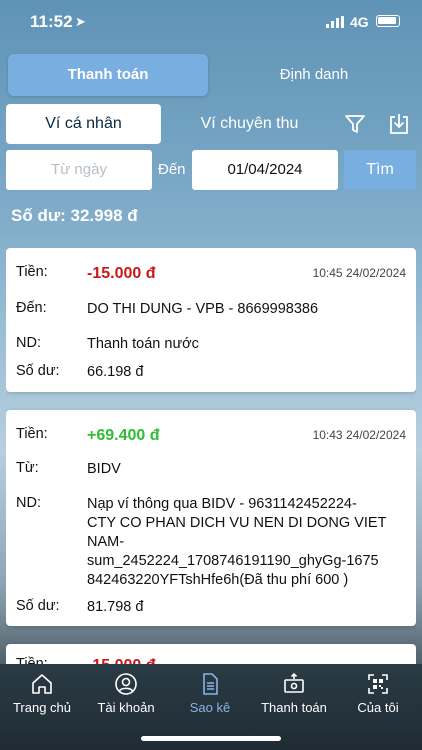  Describe the element at coordinates (115, 372) in the screenshot. I see `balance-value: 66.198 đ` at that location.